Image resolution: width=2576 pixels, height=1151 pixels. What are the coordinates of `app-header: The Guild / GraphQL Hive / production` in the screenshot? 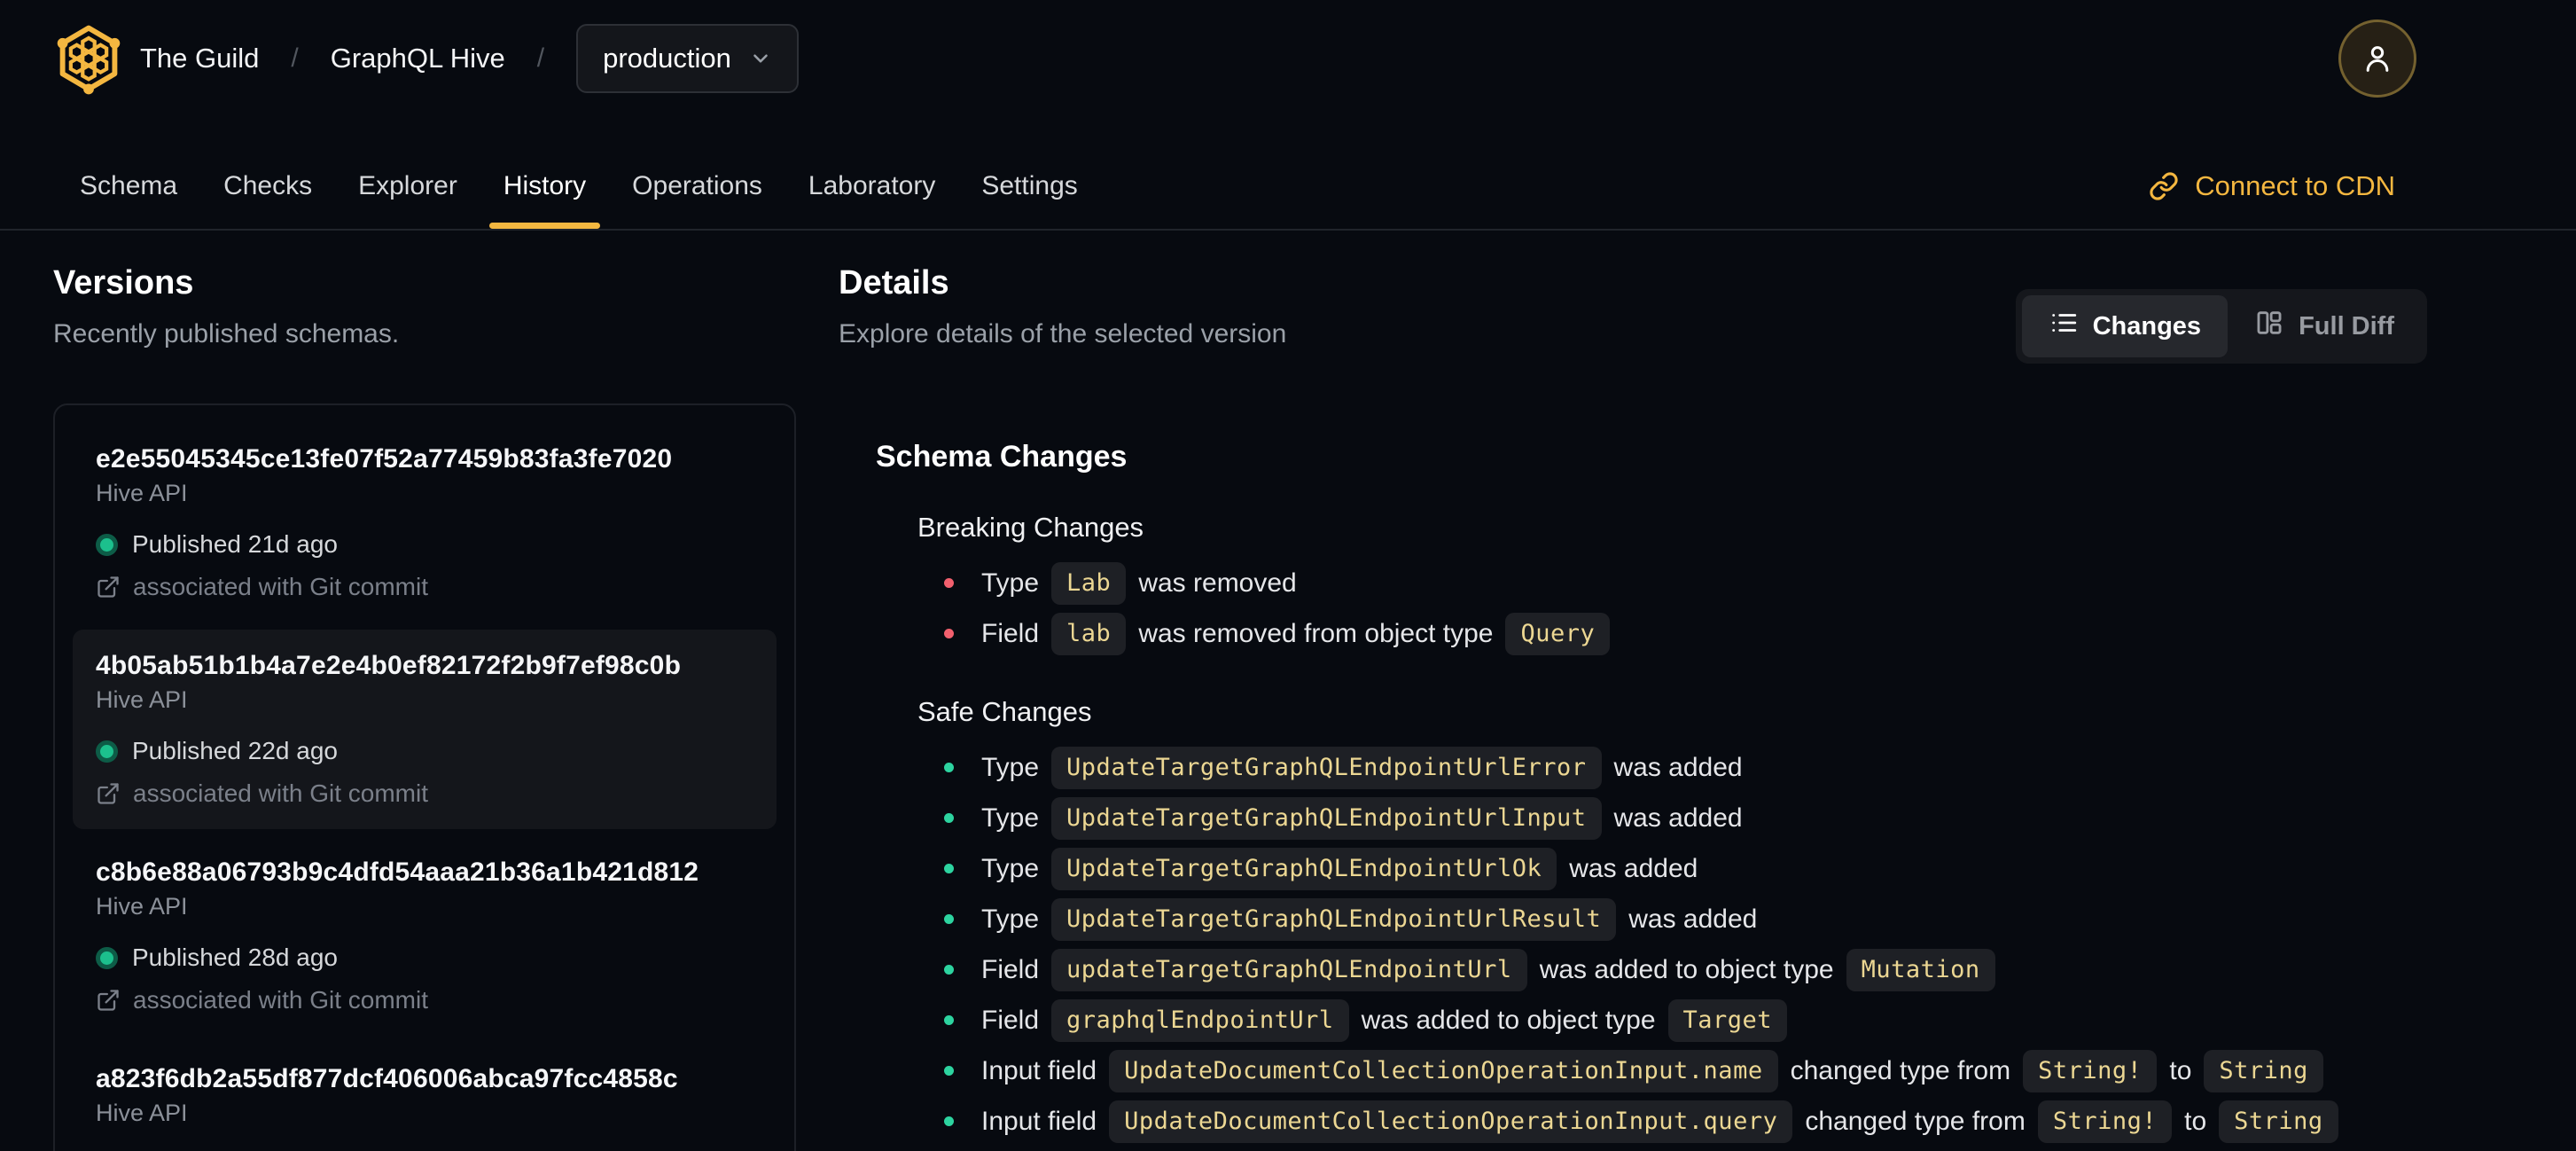 It's located at (1288, 58).